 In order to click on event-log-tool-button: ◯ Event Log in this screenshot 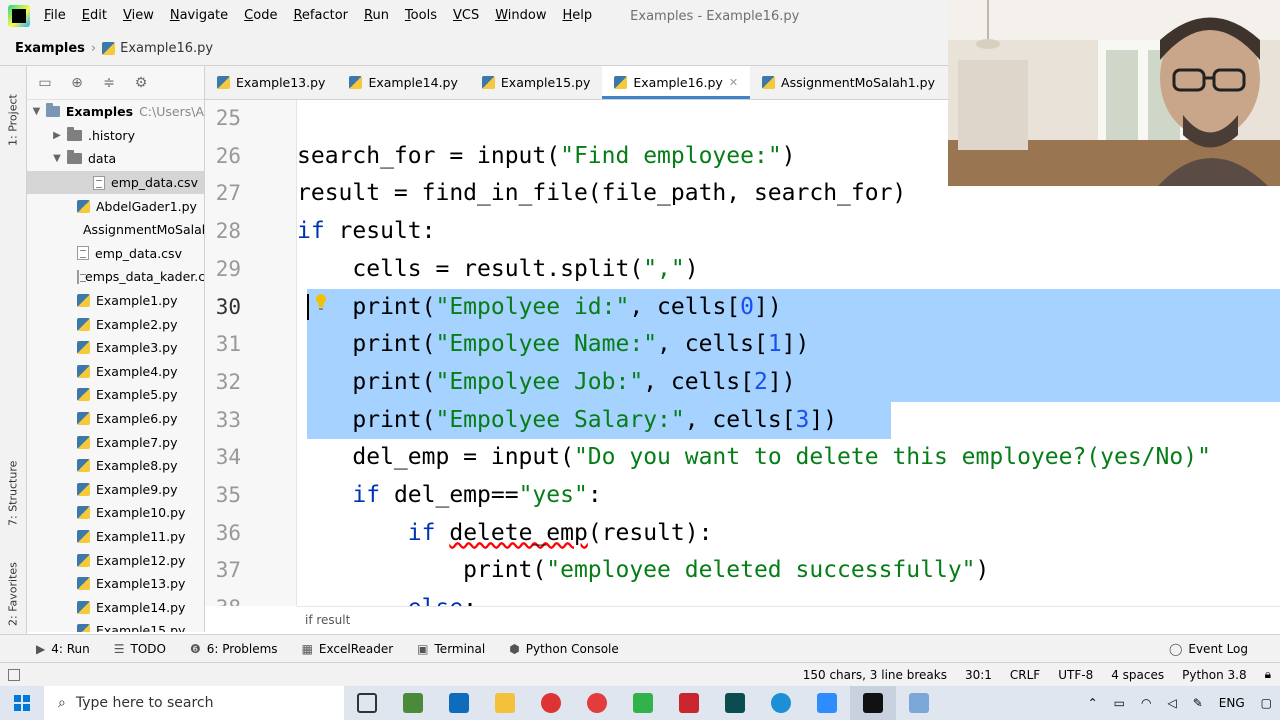, I will do `click(1208, 649)`.